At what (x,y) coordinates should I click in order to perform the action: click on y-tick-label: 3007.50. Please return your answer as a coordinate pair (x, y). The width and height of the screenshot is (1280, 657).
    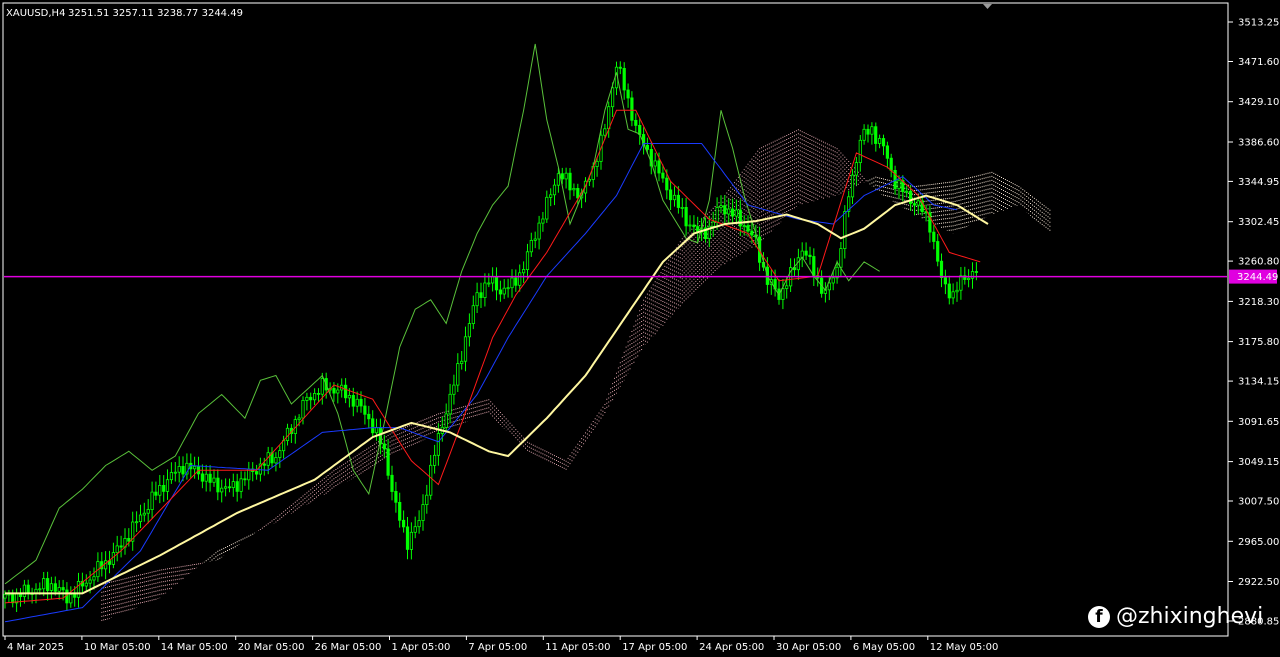
    Looking at the image, I should click on (1258, 502).